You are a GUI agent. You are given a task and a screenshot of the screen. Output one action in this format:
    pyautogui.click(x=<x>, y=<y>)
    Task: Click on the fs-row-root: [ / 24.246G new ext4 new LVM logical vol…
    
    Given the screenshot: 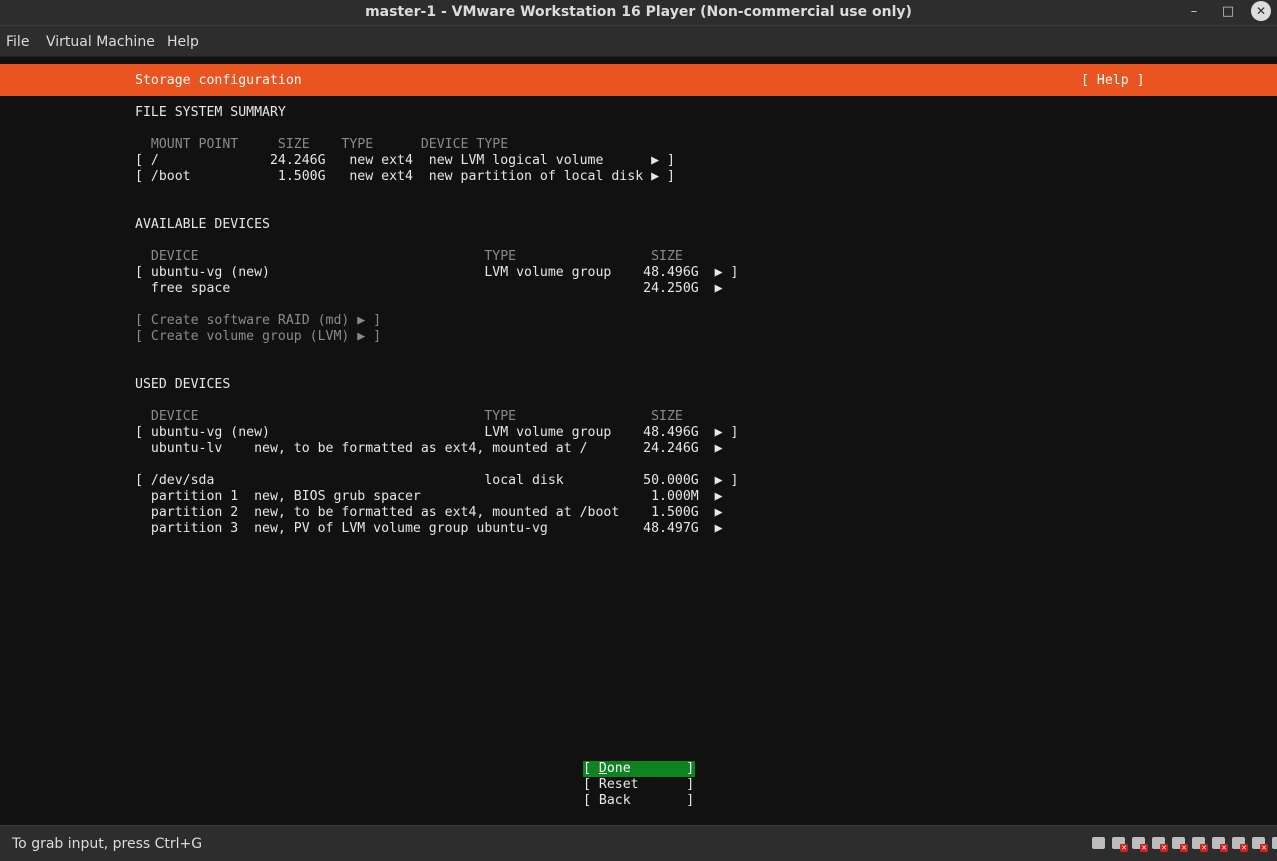 What is the action you would take?
    pyautogui.click(x=405, y=161)
    